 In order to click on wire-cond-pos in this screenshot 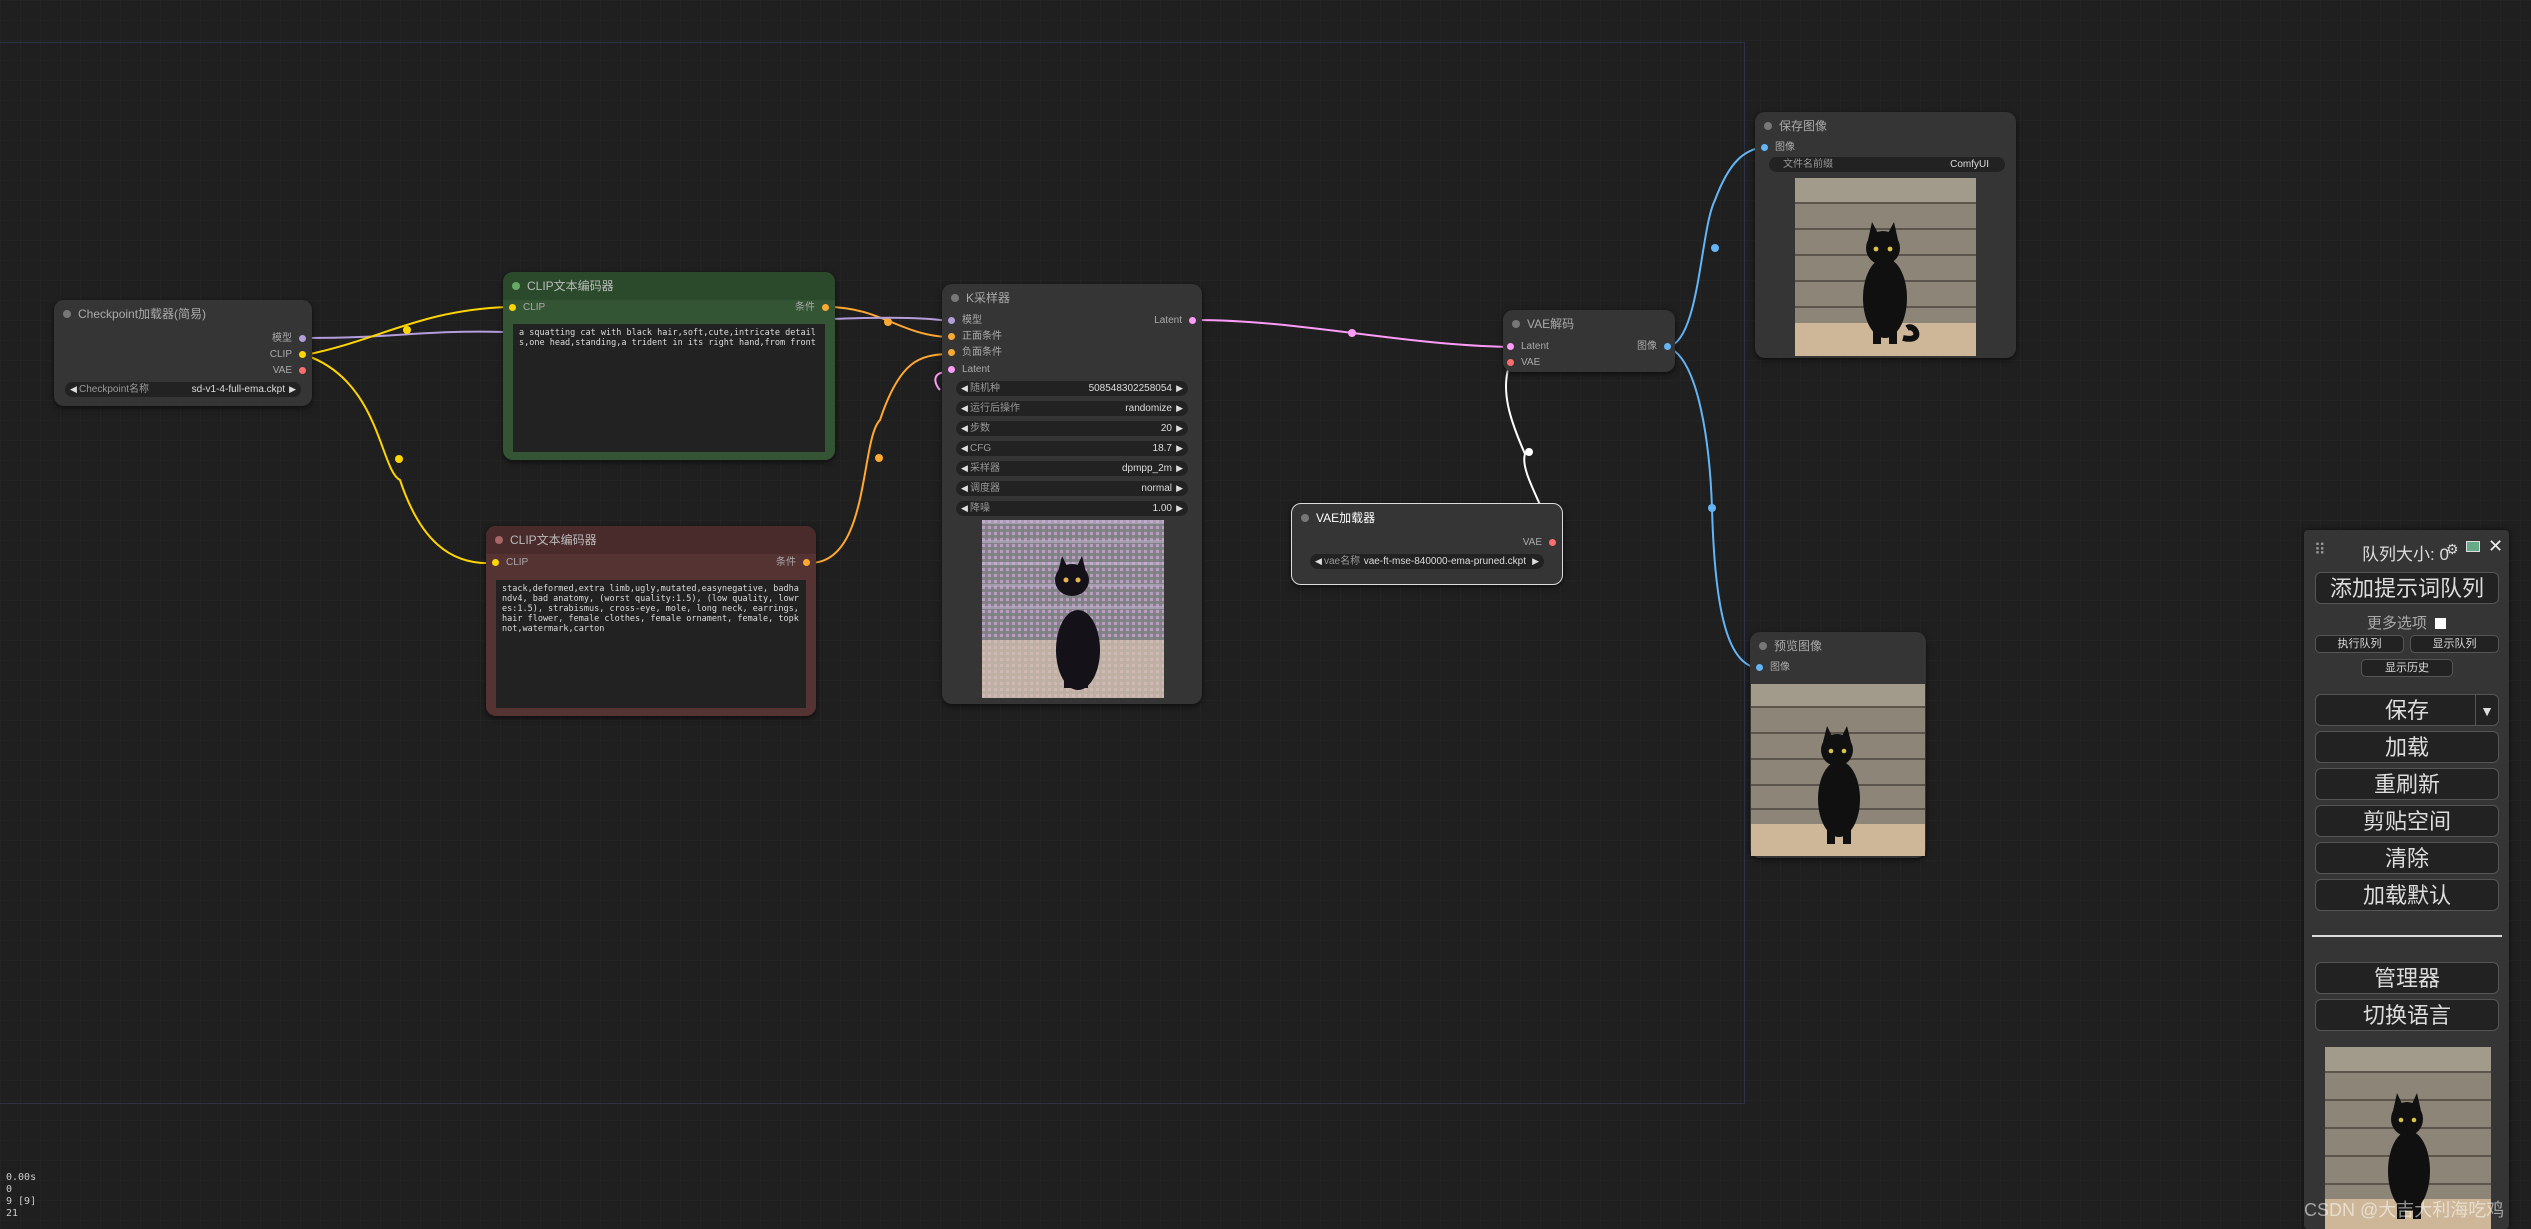, I will do `click(887, 322)`.